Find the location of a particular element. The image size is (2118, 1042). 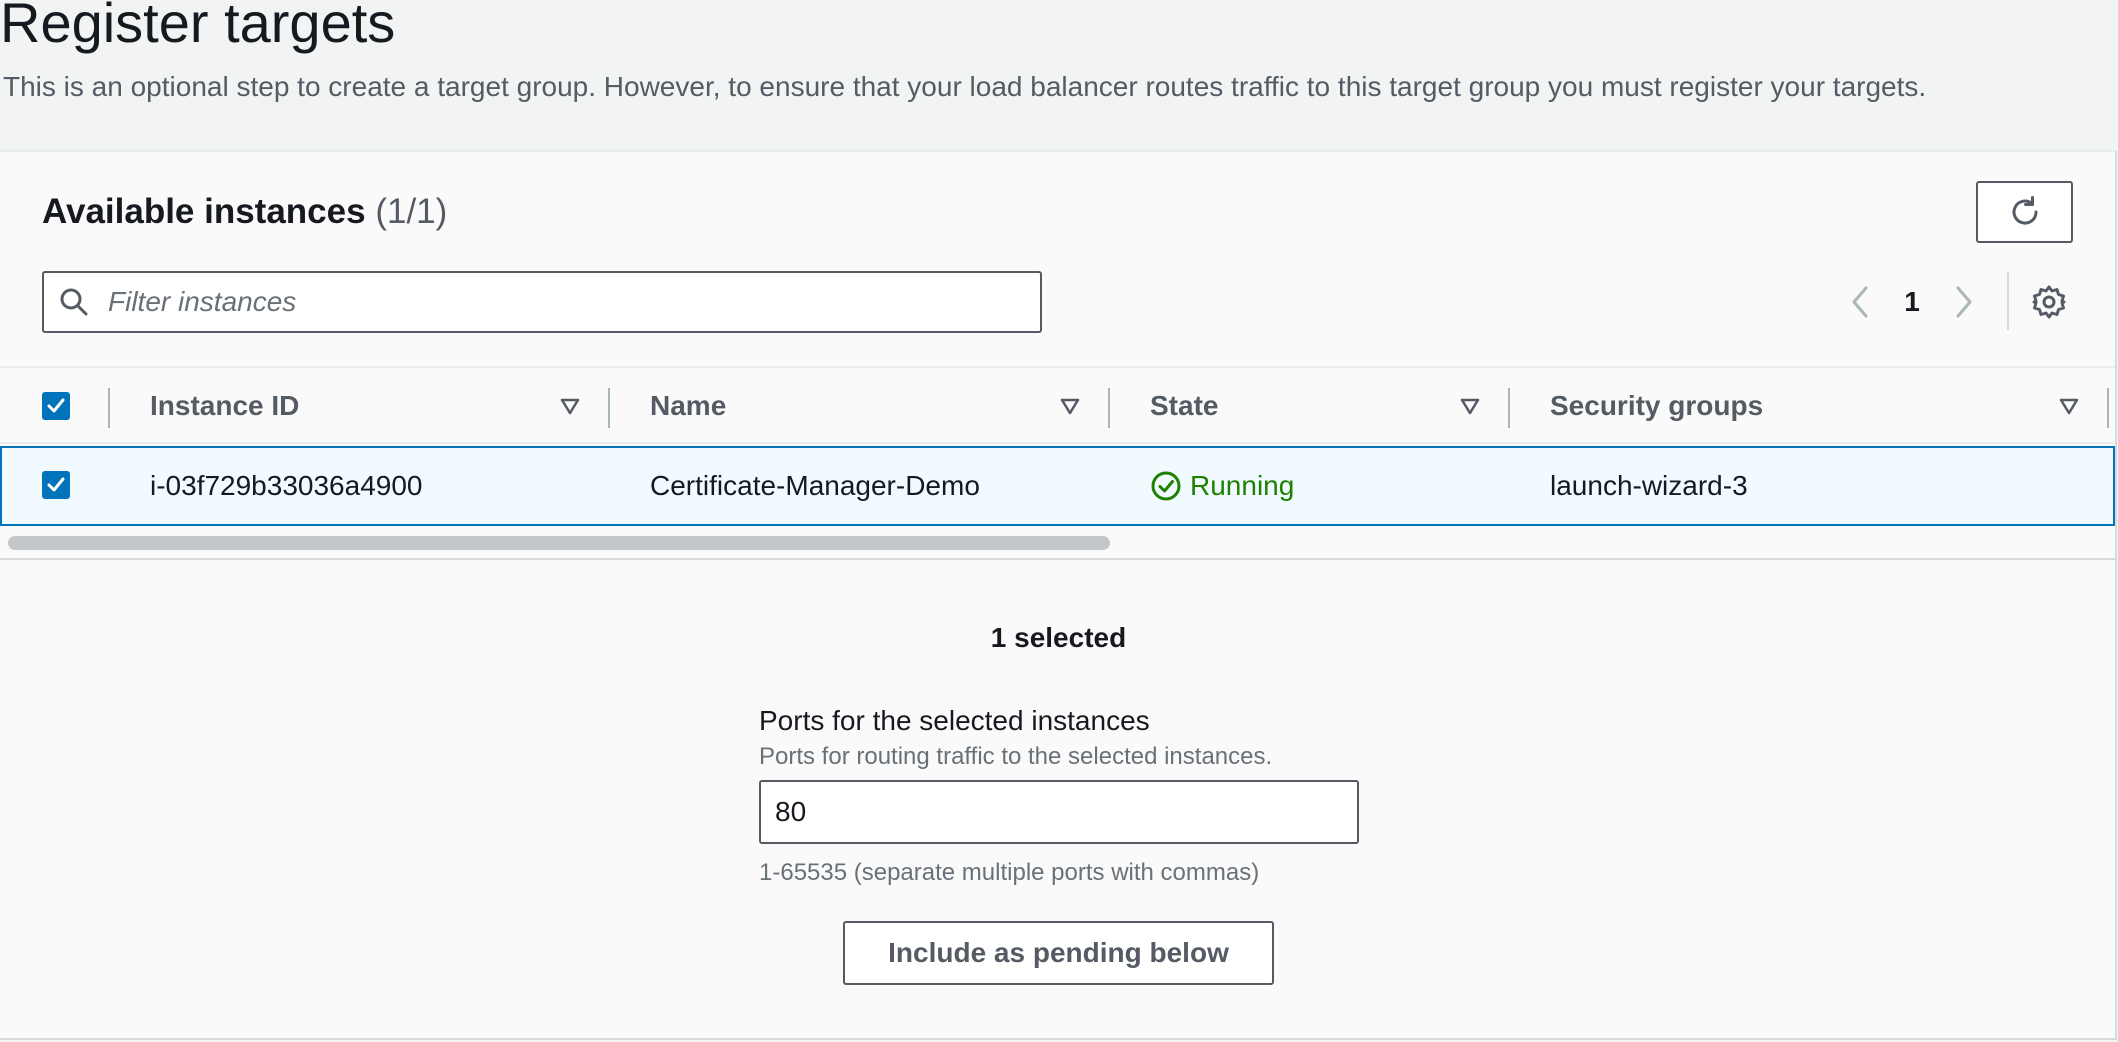

chevron-right-icon is located at coordinates (1964, 302).